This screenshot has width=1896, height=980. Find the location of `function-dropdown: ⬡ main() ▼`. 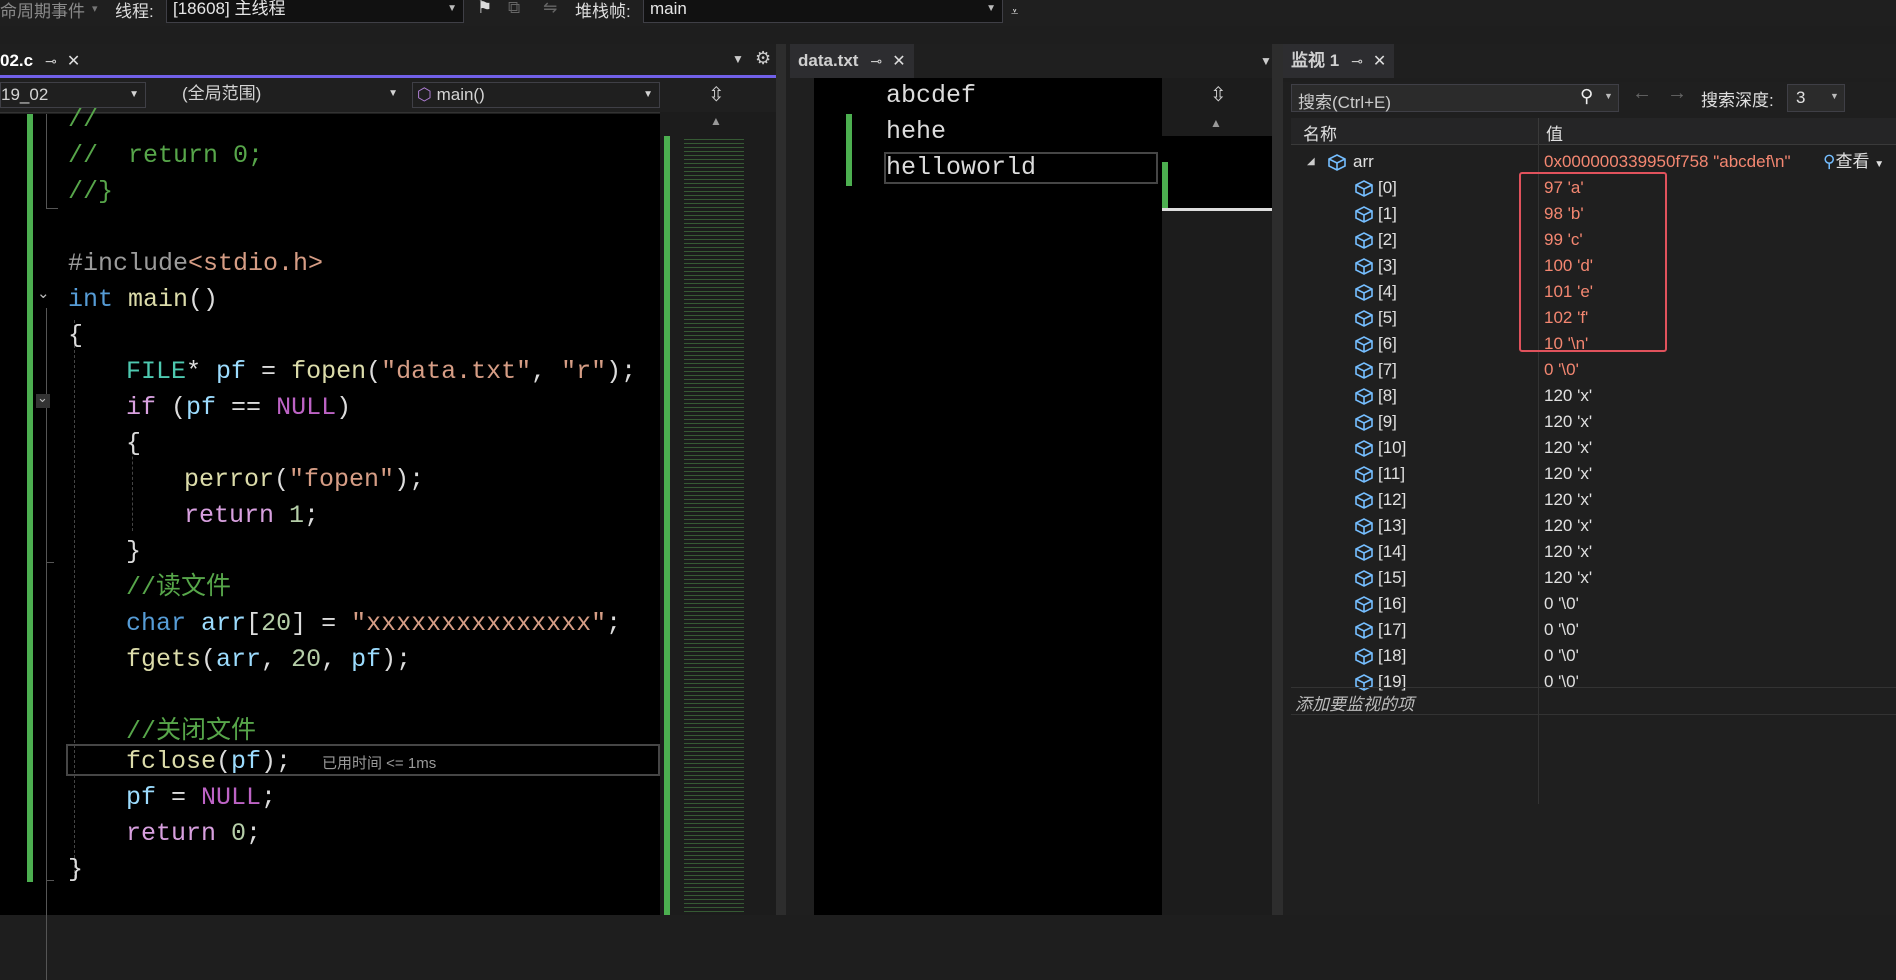

function-dropdown: ⬡ main() ▼ is located at coordinates (536, 95).